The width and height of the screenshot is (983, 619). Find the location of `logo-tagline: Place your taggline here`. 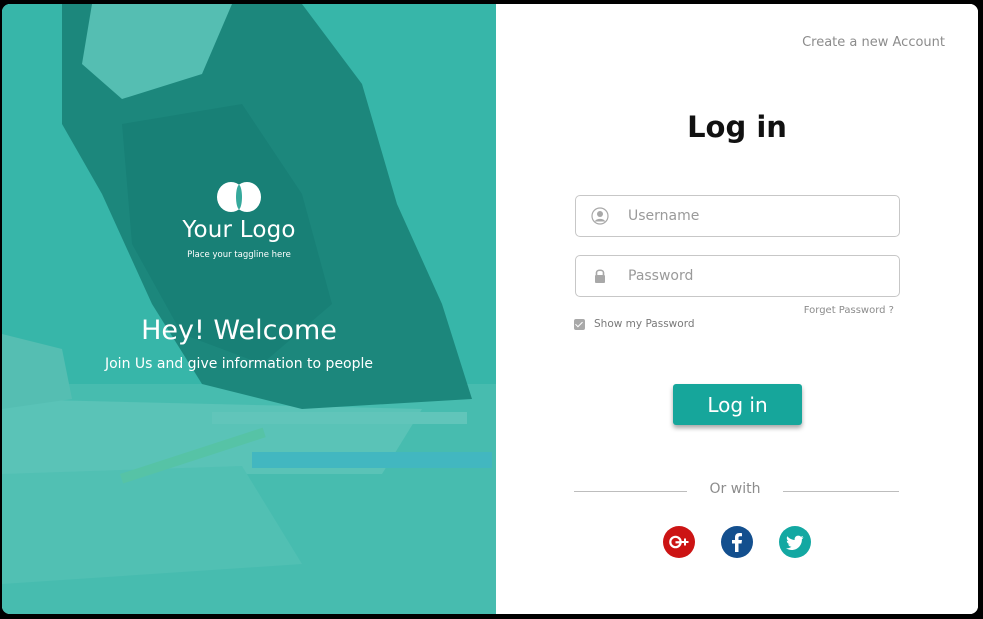

logo-tagline: Place your taggline here is located at coordinates (239, 255).